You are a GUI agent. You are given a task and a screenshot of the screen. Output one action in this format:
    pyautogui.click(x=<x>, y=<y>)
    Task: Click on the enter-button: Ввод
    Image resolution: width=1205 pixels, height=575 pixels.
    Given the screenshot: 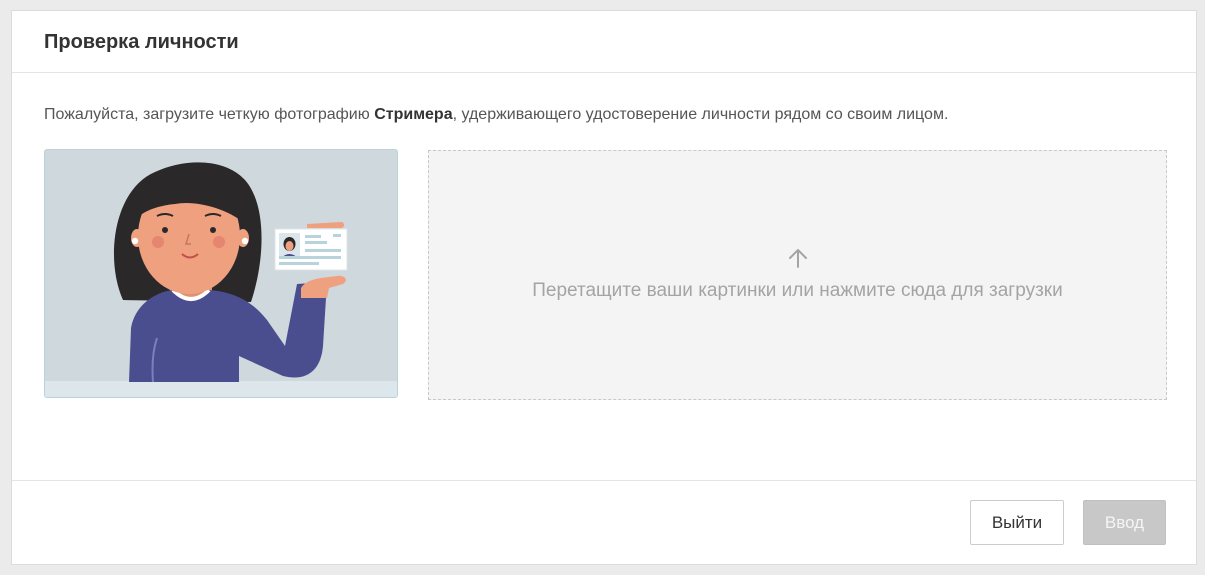 What is the action you would take?
    pyautogui.click(x=1124, y=522)
    